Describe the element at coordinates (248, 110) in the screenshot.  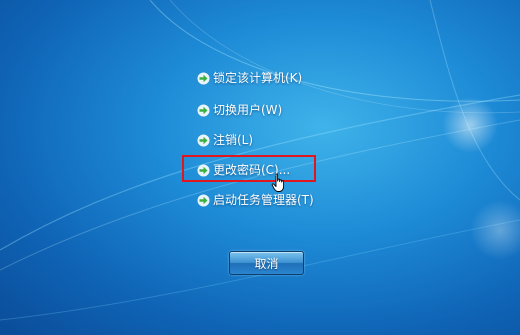
I see `menu-item-label: 切换用户(W)` at that location.